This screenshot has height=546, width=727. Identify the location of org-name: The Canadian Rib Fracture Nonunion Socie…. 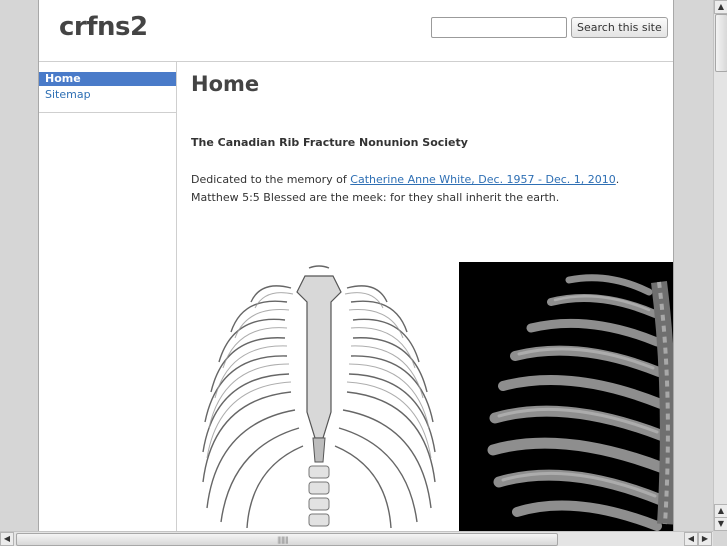
(329, 142).